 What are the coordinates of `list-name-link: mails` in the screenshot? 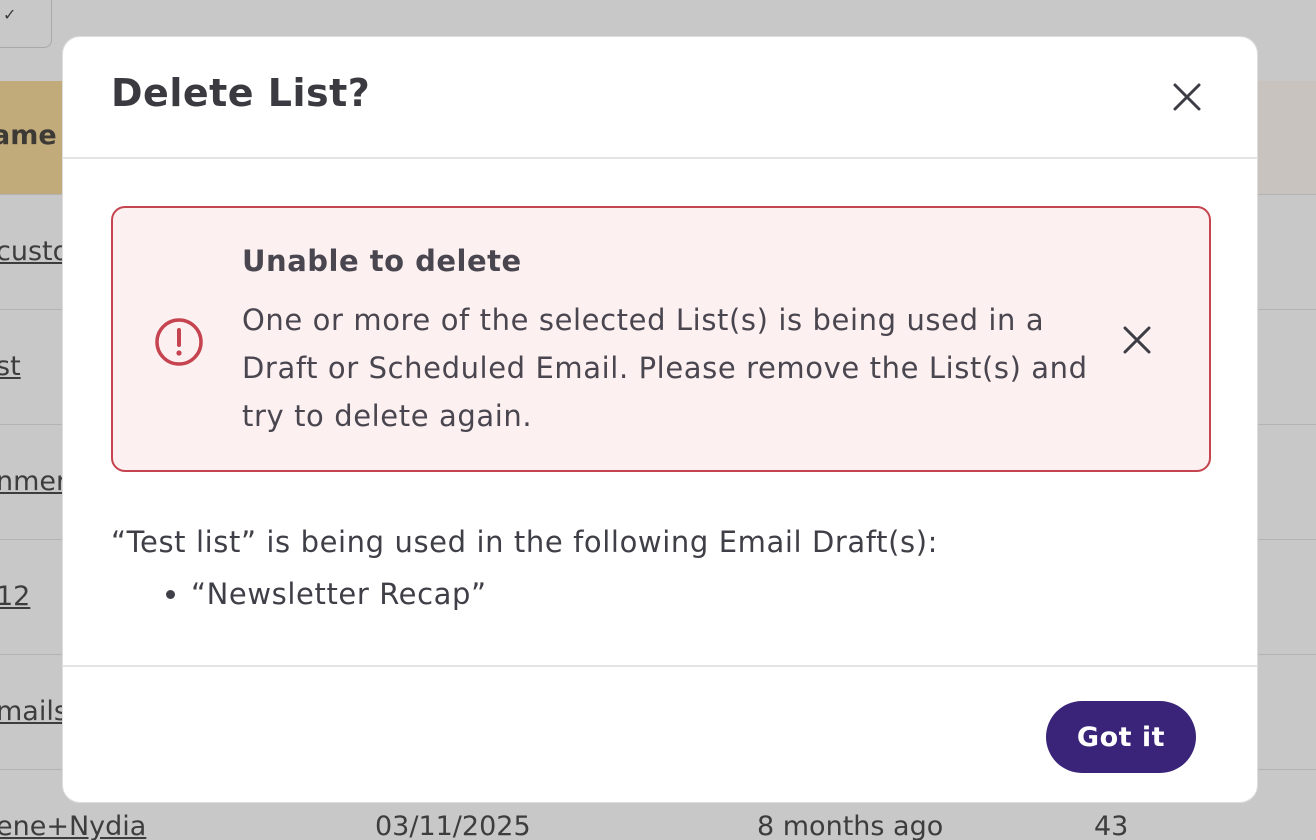 It's located at (34, 711).